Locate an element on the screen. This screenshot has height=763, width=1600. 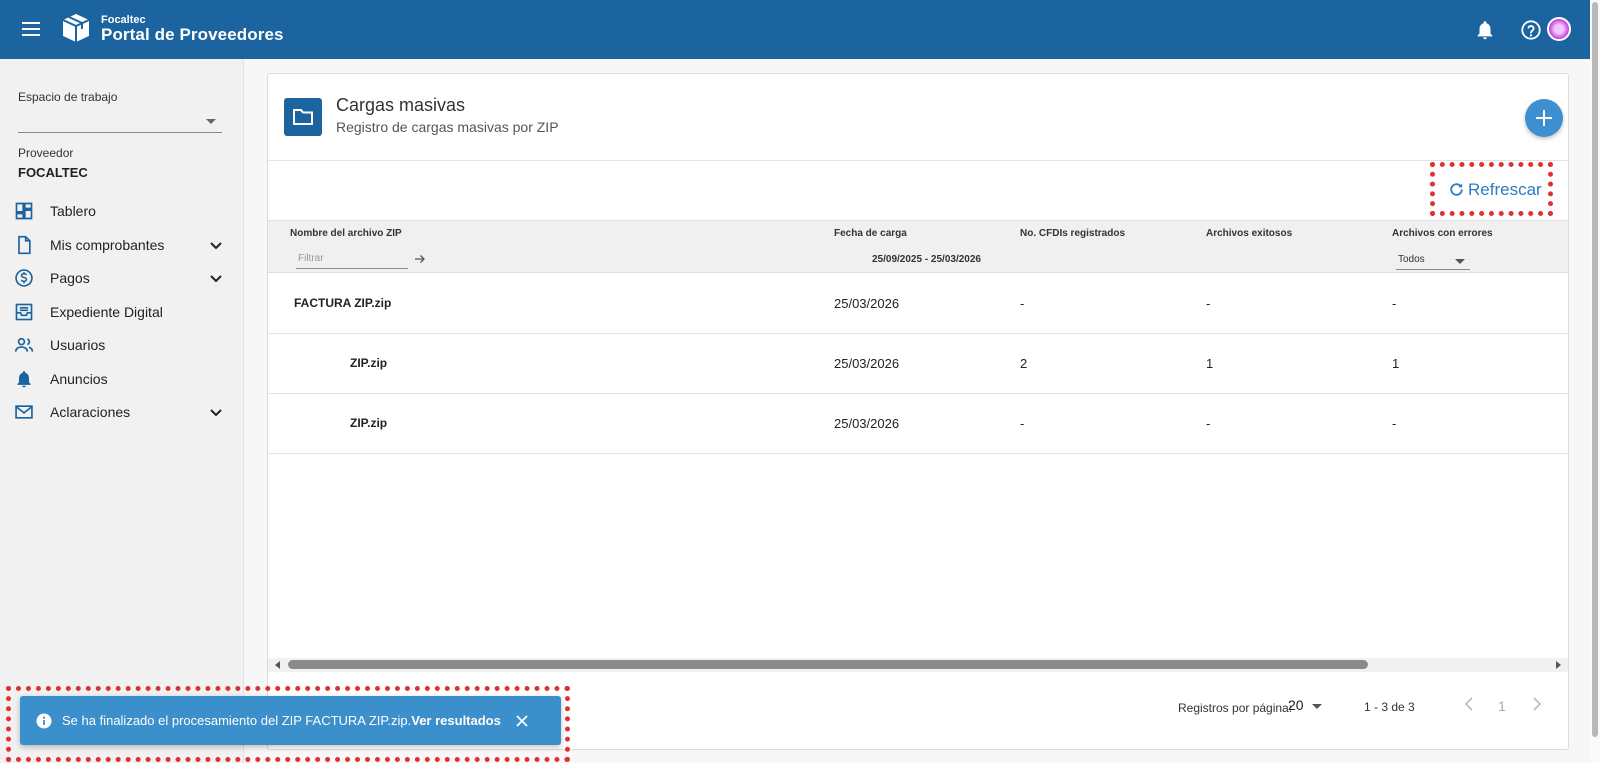
workspace-label: Espacio de trabajo is located at coordinates (68, 97).